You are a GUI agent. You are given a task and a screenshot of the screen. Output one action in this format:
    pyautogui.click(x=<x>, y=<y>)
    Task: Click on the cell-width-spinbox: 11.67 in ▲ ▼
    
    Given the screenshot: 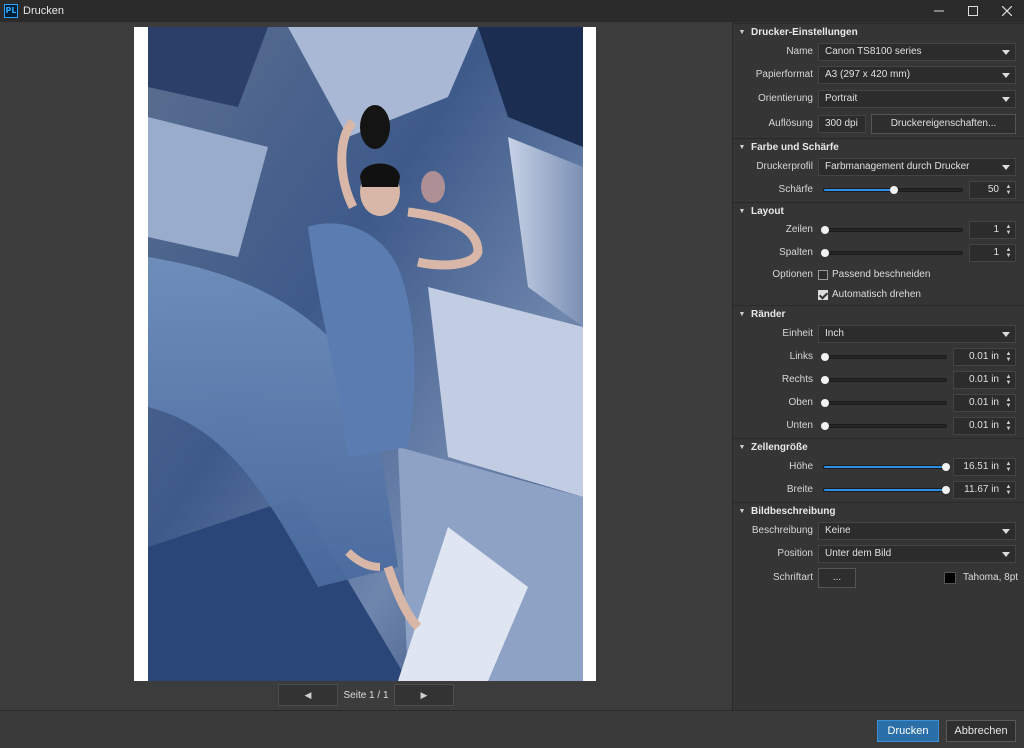 What is the action you would take?
    pyautogui.click(x=984, y=490)
    